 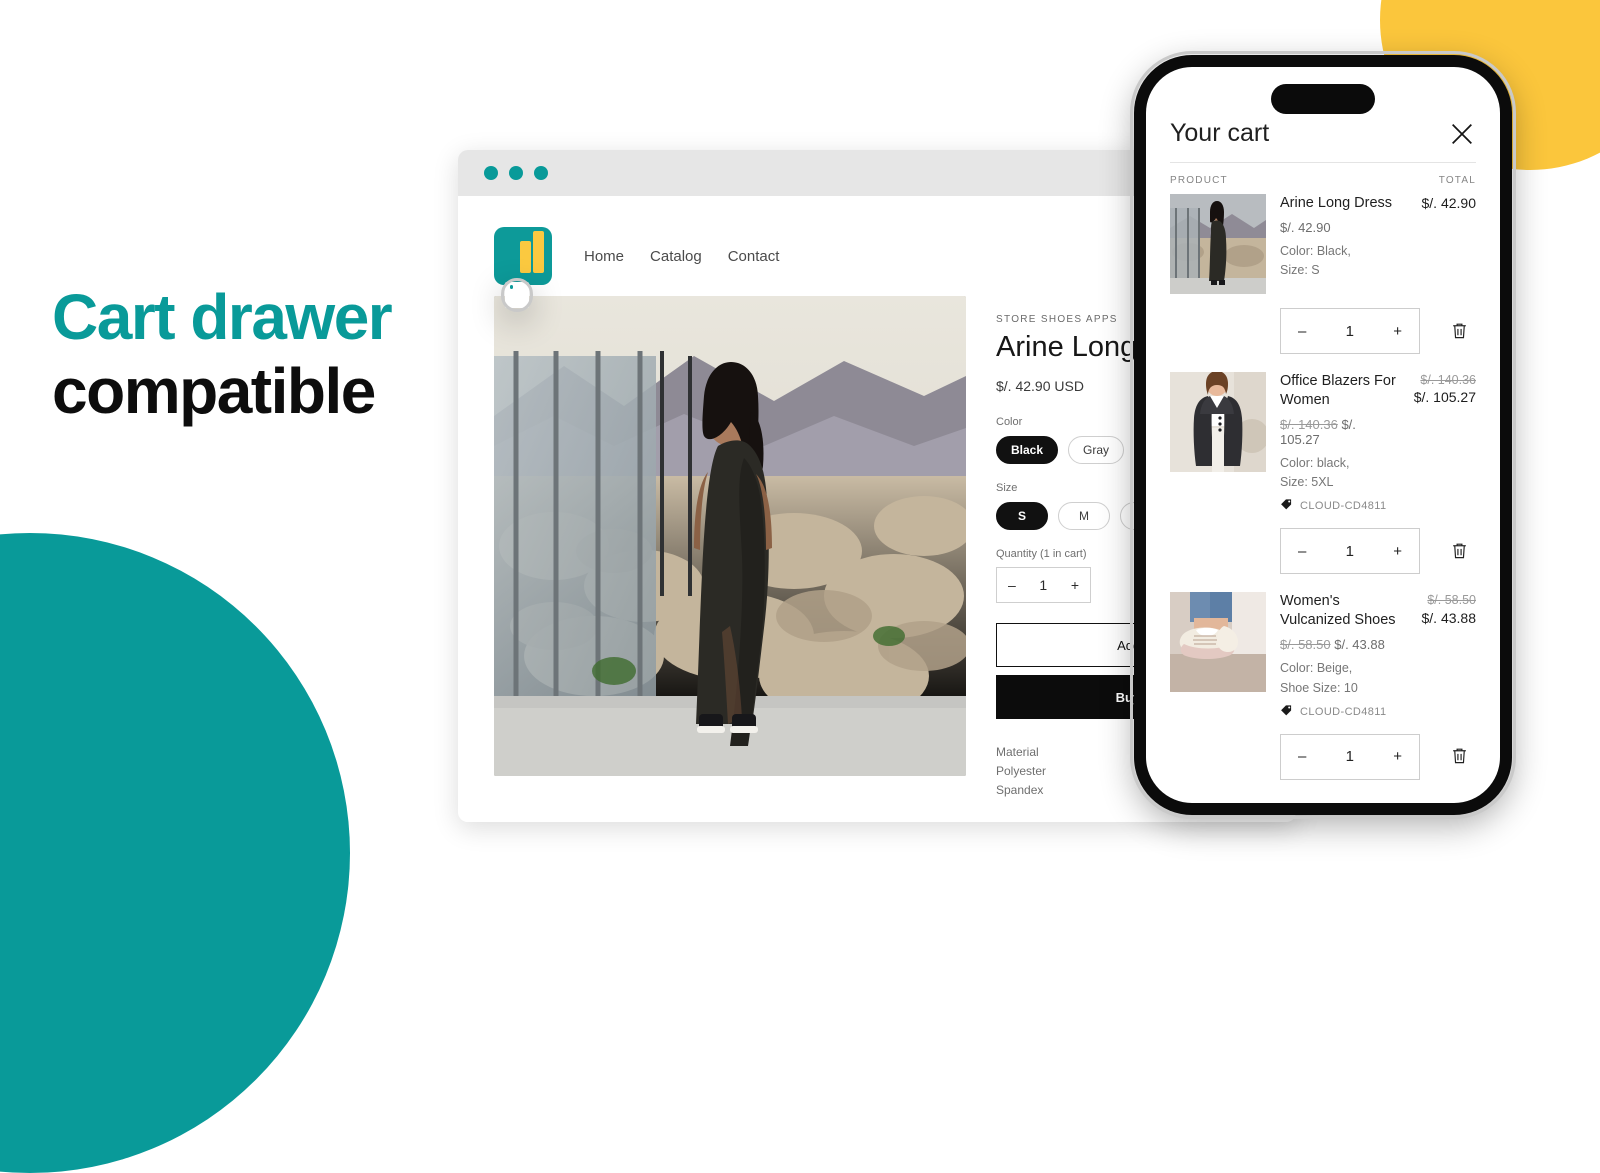 I want to click on cart-item-variant-size: Size: 5XL, so click(x=1307, y=482).